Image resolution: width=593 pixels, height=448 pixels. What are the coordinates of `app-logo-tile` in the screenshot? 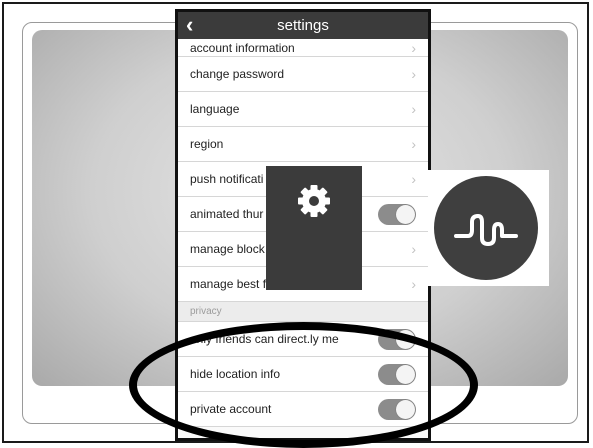 It's located at (488, 228).